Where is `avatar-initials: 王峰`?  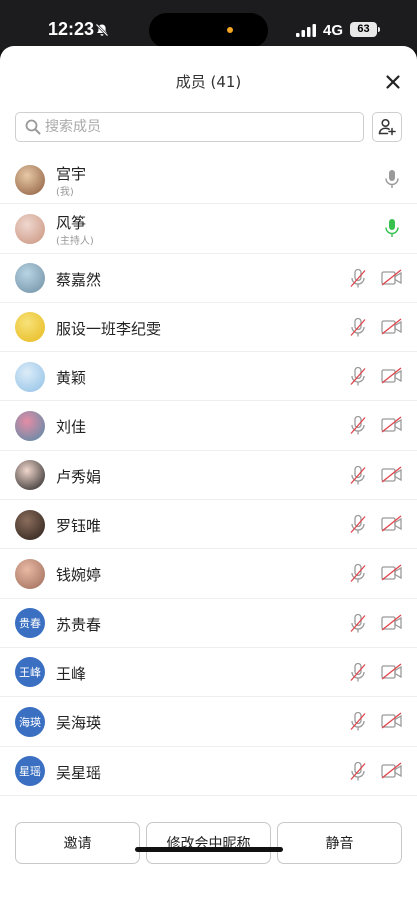
avatar-initials: 王峰 is located at coordinates (30, 673).